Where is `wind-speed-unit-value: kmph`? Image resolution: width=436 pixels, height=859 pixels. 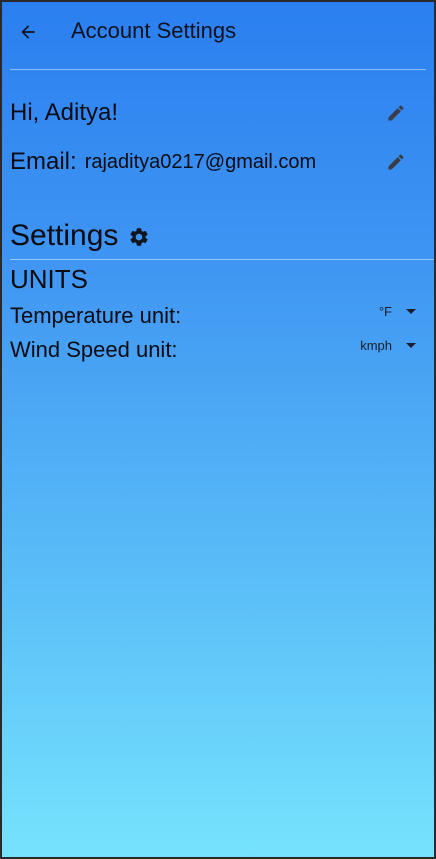
wind-speed-unit-value: kmph is located at coordinates (376, 345).